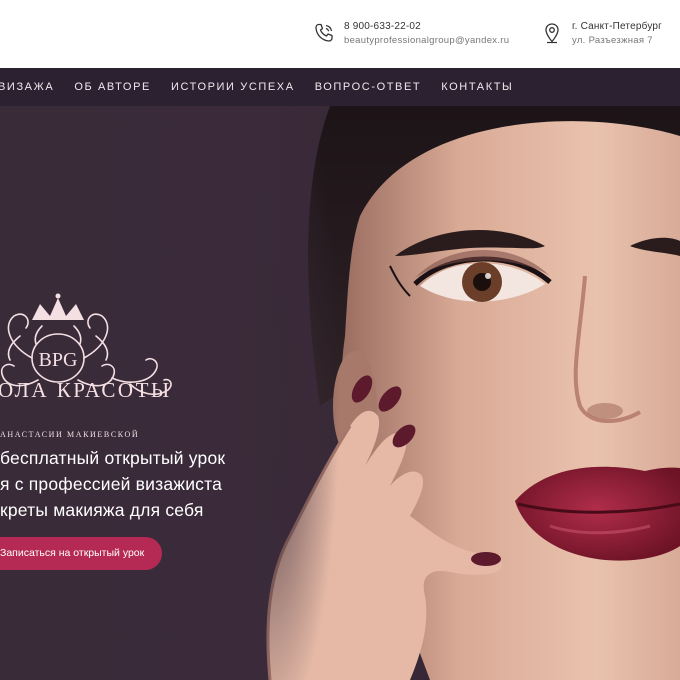  What do you see at coordinates (113, 458) in the screenshot?
I see `hero-line-1: бесплатный открытый урок` at bounding box center [113, 458].